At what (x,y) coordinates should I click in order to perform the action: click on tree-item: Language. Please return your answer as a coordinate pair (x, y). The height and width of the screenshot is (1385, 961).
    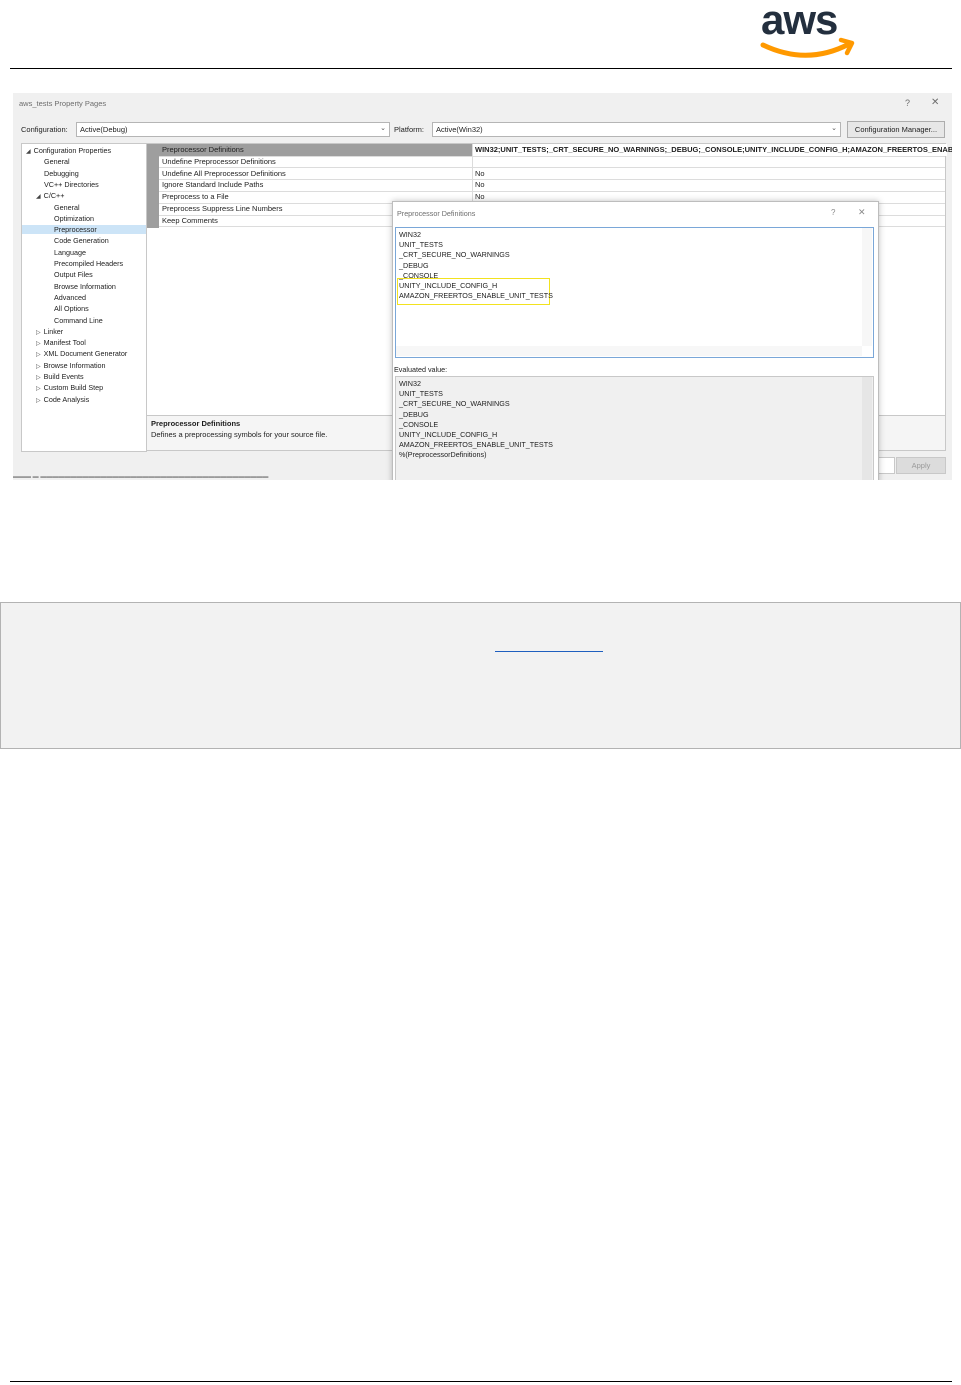
    Looking at the image, I should click on (70, 252).